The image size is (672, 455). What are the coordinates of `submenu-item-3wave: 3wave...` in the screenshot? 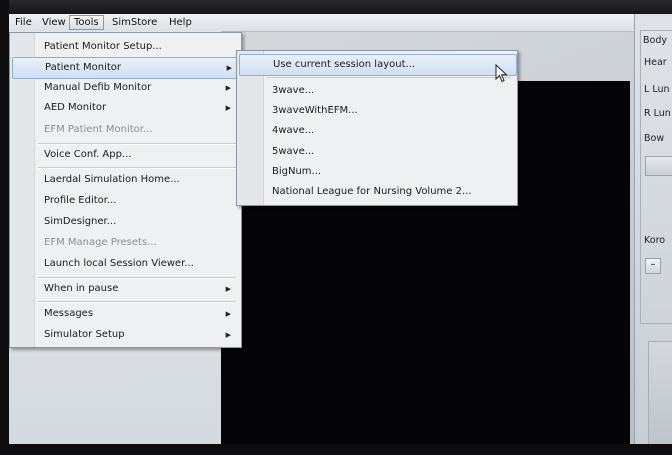 It's located at (377, 91).